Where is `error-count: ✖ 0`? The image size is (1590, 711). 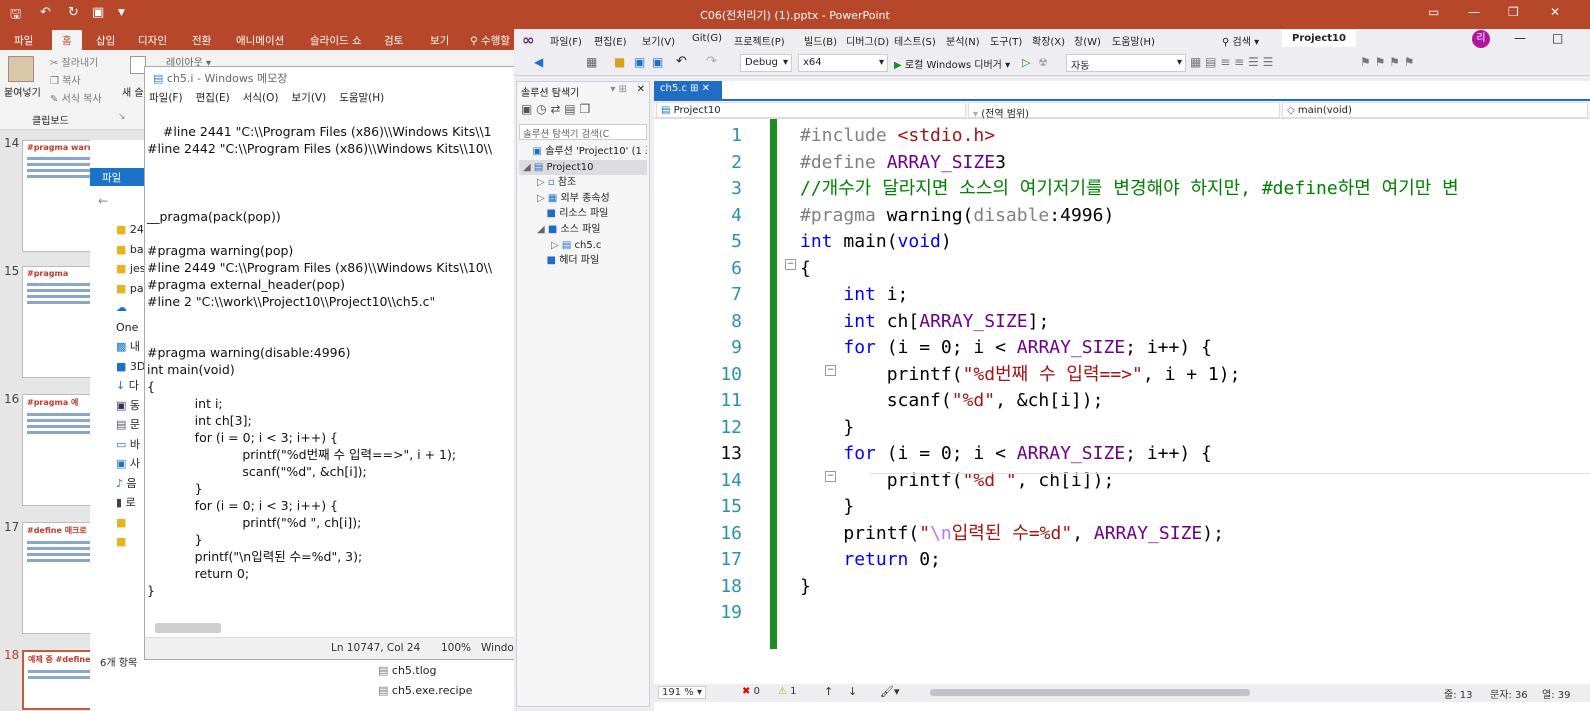 error-count: ✖ 0 is located at coordinates (751, 691).